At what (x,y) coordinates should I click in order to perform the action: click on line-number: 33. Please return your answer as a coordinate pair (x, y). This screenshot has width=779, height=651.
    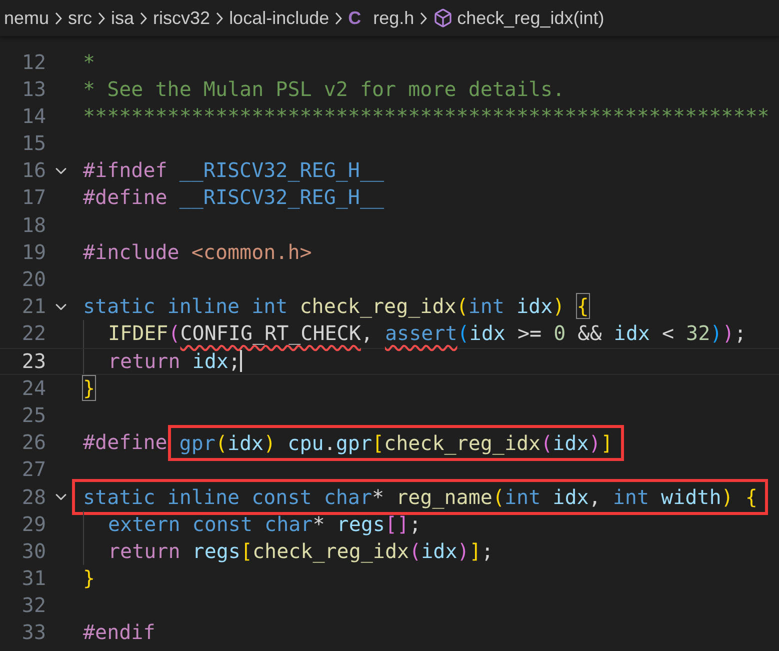
    Looking at the image, I should click on (33, 632).